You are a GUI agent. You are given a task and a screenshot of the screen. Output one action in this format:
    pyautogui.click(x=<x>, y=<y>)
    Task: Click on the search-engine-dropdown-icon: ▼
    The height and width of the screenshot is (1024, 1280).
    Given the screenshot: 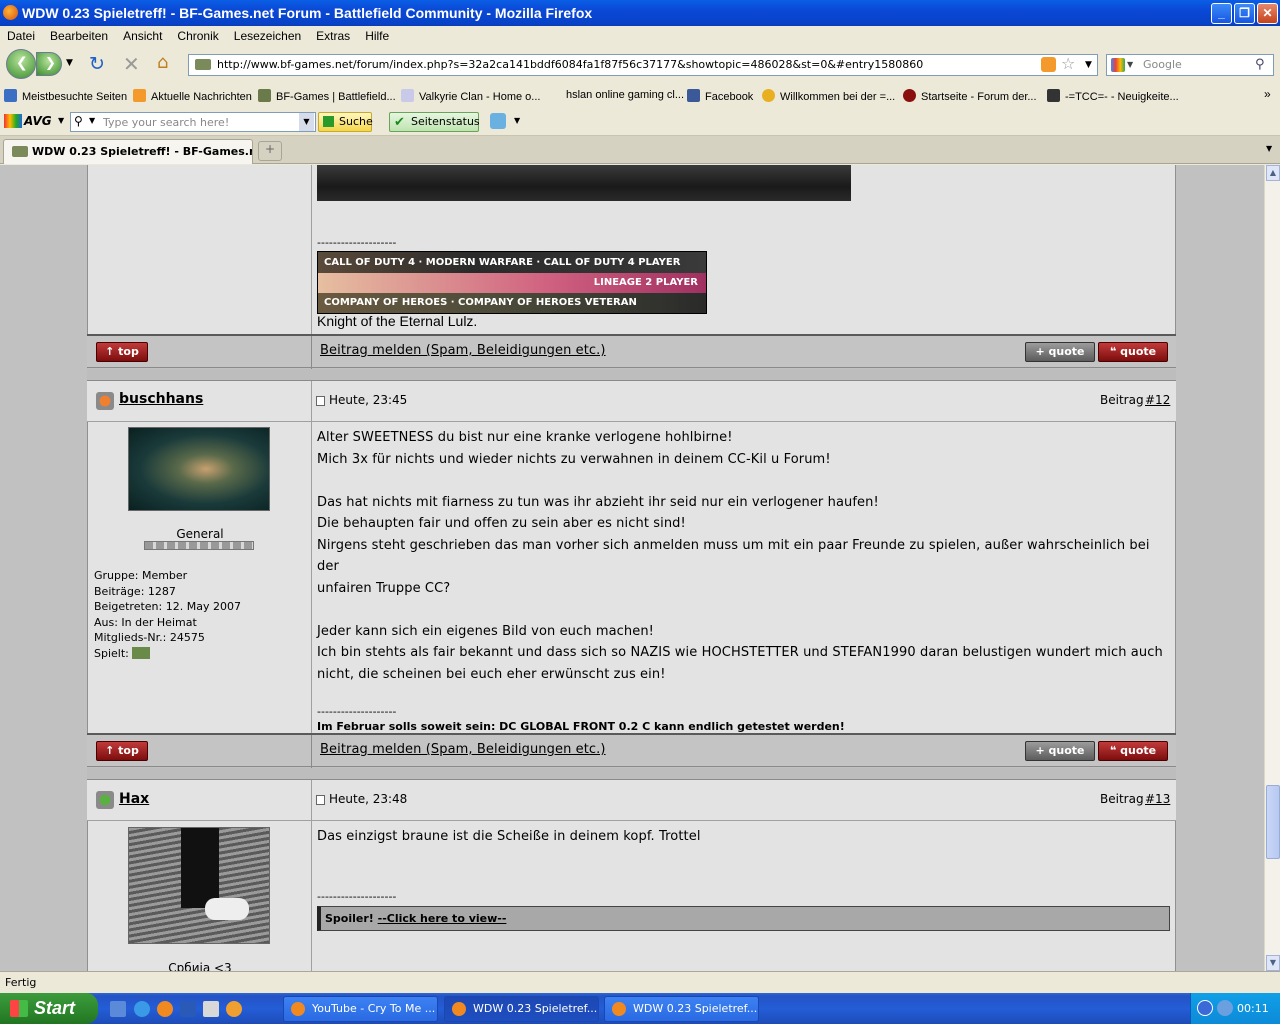 What is the action you would take?
    pyautogui.click(x=1130, y=65)
    